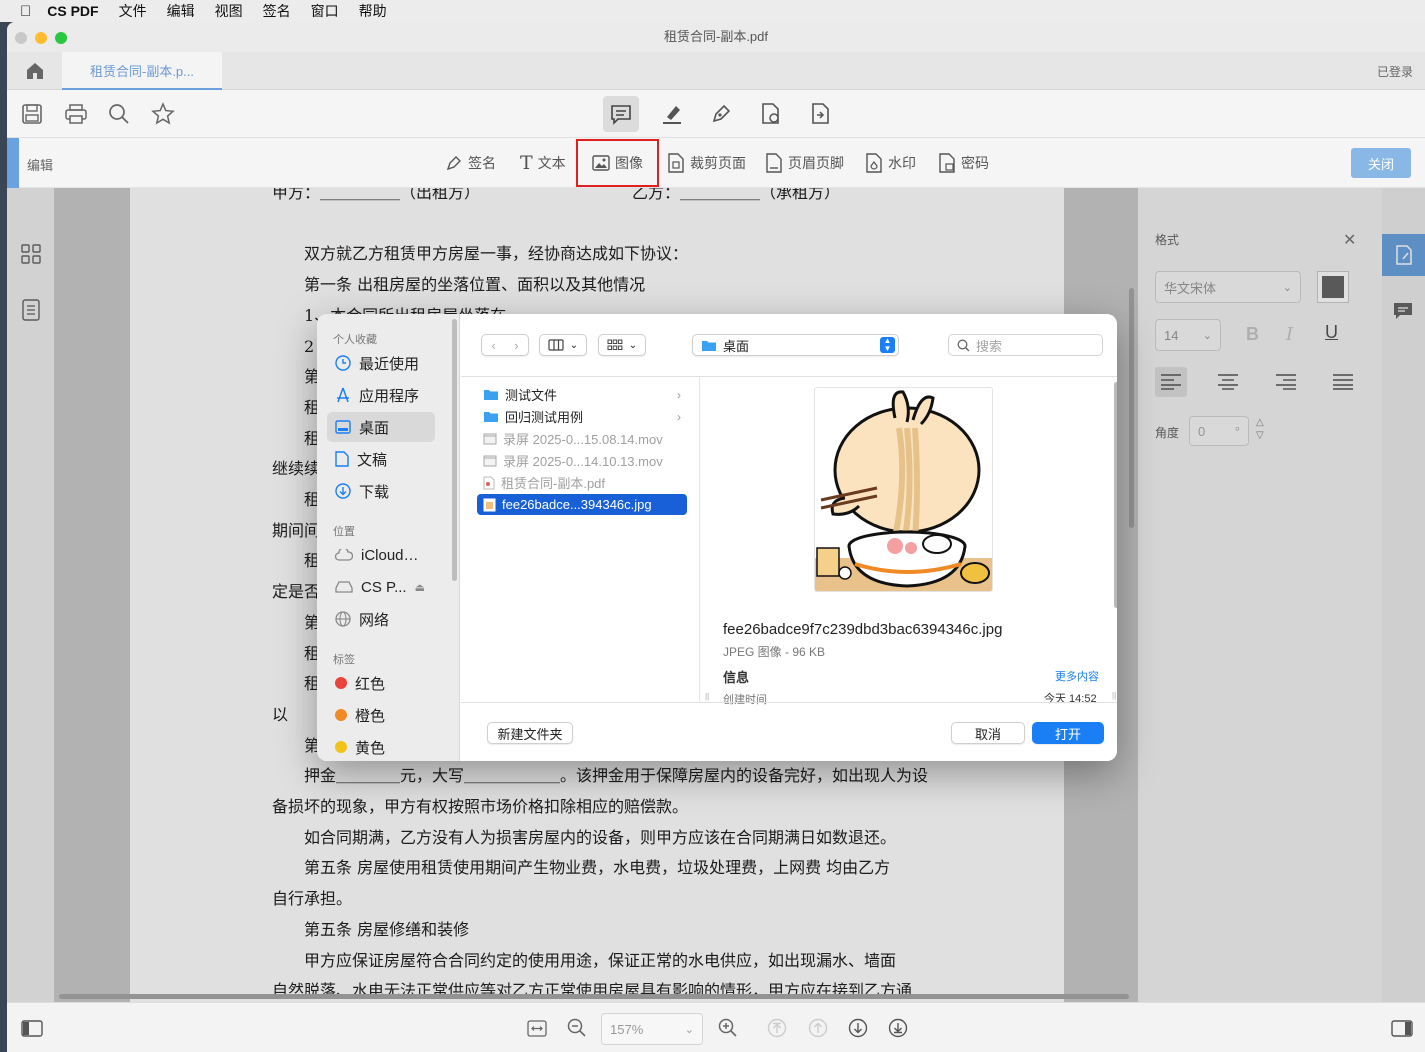 This screenshot has height=1052, width=1425. What do you see at coordinates (699, 539) in the screenshot?
I see `column-divider` at bounding box center [699, 539].